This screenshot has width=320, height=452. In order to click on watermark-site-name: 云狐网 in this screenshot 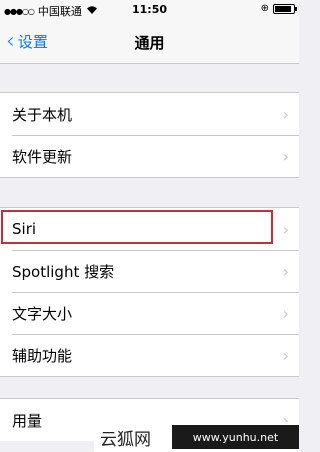, I will do `click(125, 439)`.